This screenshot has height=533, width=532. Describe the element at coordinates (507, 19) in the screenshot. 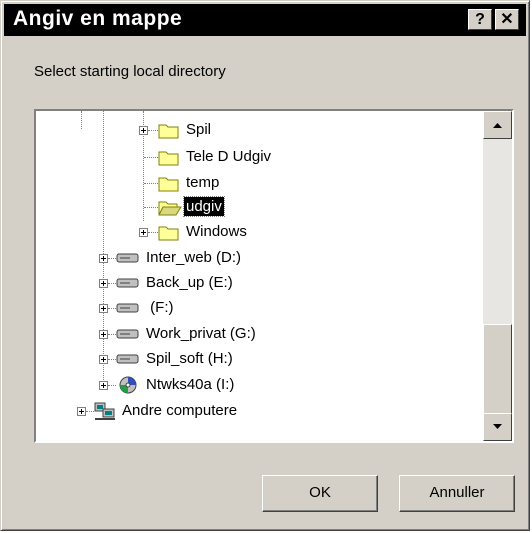

I see `close-button: ✕` at that location.